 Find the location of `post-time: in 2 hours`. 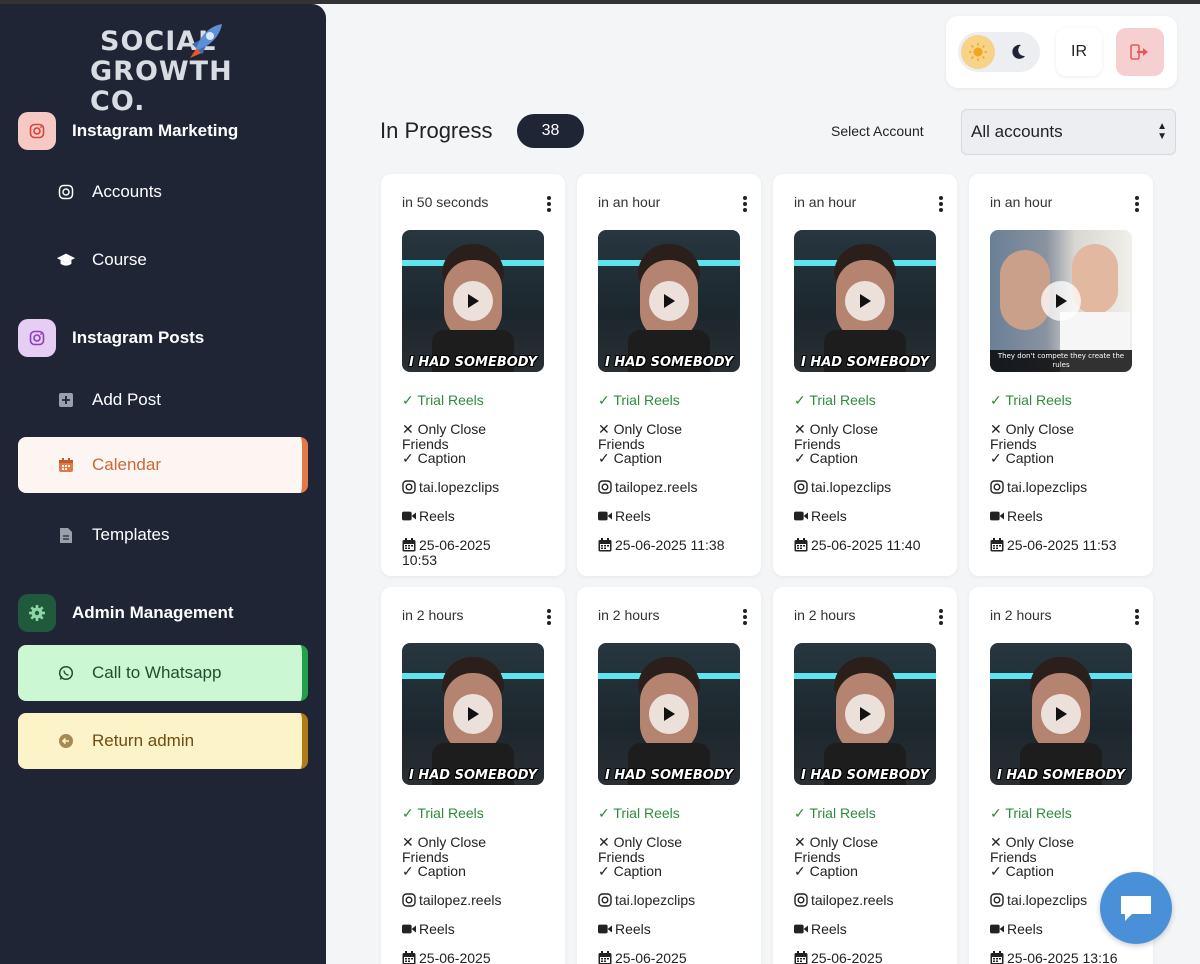

post-time: in 2 hours is located at coordinates (629, 615).